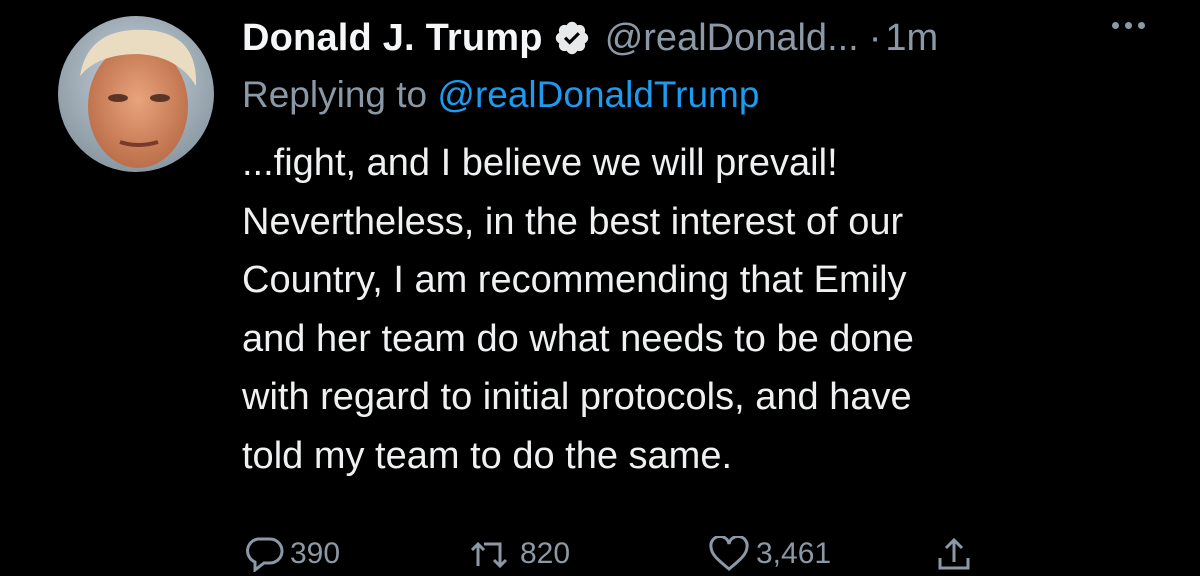 This screenshot has width=1200, height=576. Describe the element at coordinates (335, 94) in the screenshot. I see `reply-prefix: Replying to` at that location.